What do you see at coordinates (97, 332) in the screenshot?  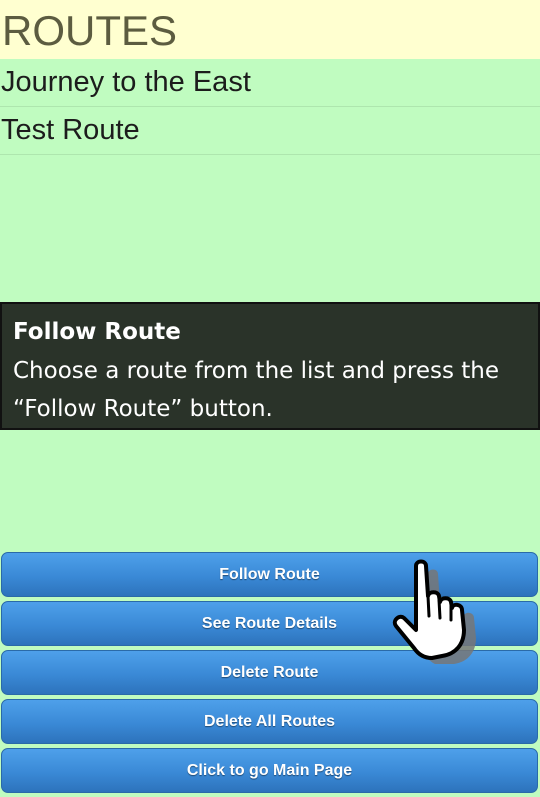 I see `help-title: Follow Route` at bounding box center [97, 332].